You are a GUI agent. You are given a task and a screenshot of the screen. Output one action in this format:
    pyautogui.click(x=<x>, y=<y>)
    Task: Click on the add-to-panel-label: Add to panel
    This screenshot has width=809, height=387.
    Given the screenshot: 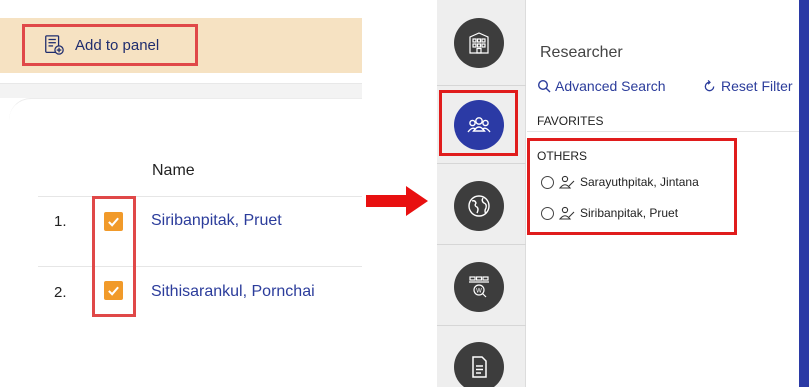 What is the action you would take?
    pyautogui.click(x=117, y=45)
    